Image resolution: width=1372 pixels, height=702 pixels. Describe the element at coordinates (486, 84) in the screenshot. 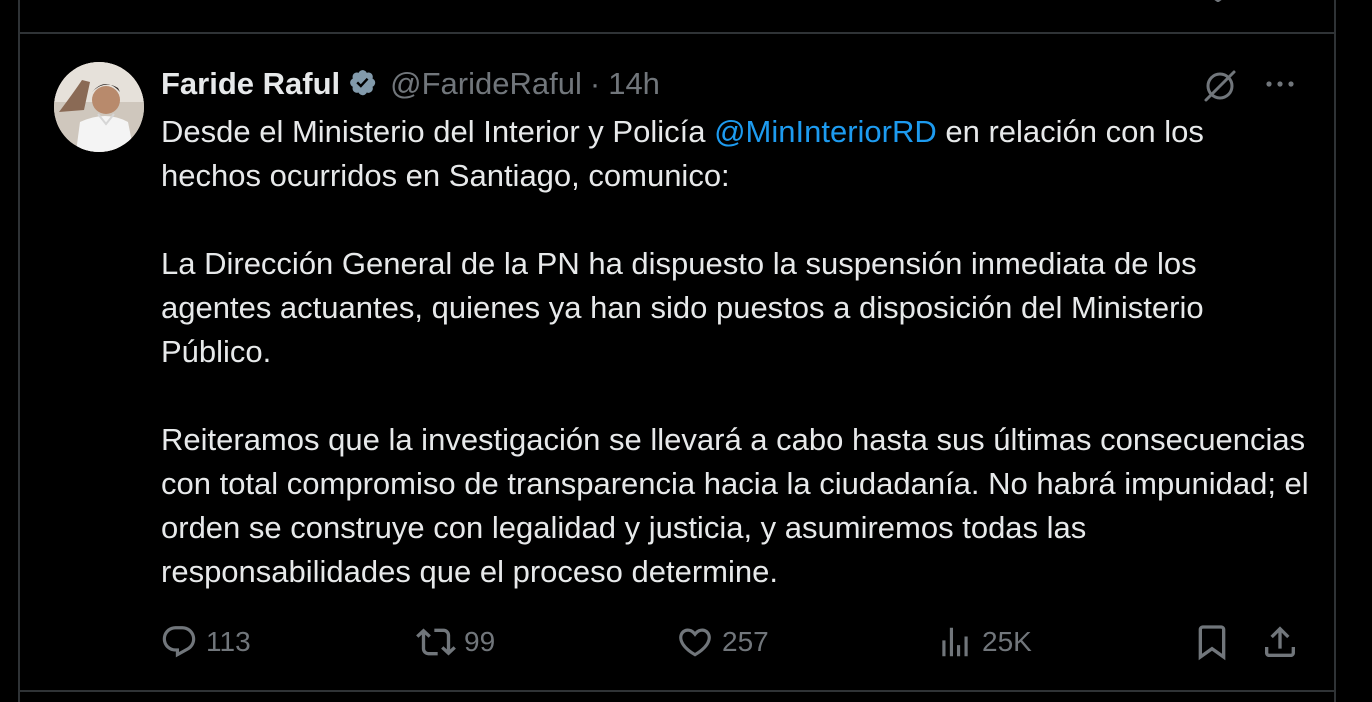

I see `author-handle: @FarideRaful` at that location.